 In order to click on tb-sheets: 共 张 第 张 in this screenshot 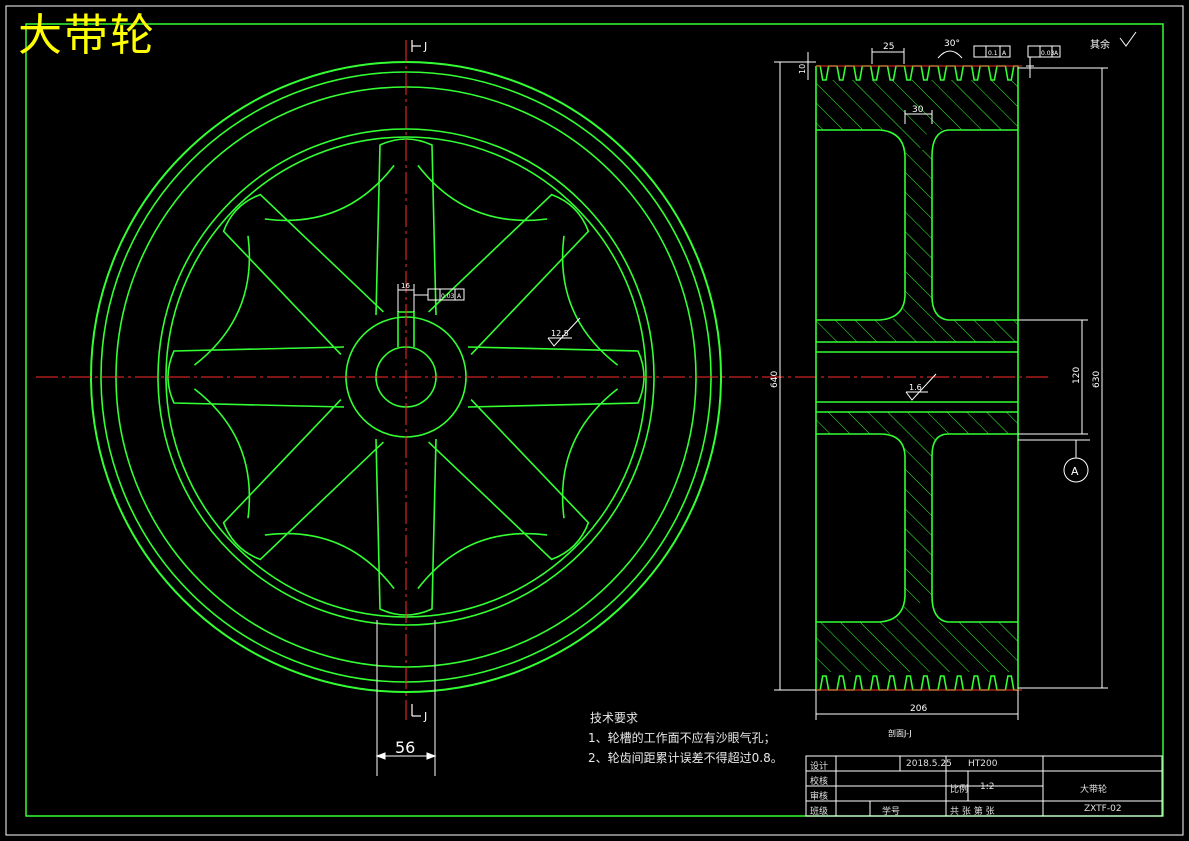, I will do `click(972, 812)`.